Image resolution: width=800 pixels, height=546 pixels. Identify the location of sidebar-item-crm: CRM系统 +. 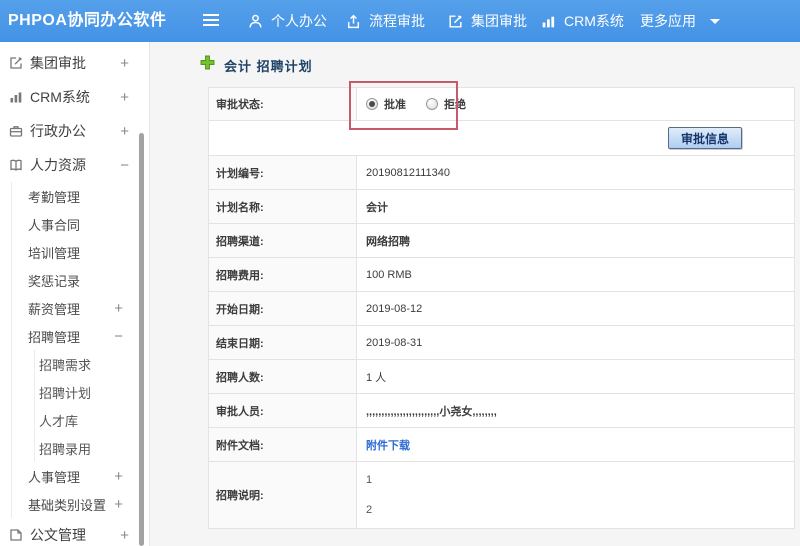
(74, 97).